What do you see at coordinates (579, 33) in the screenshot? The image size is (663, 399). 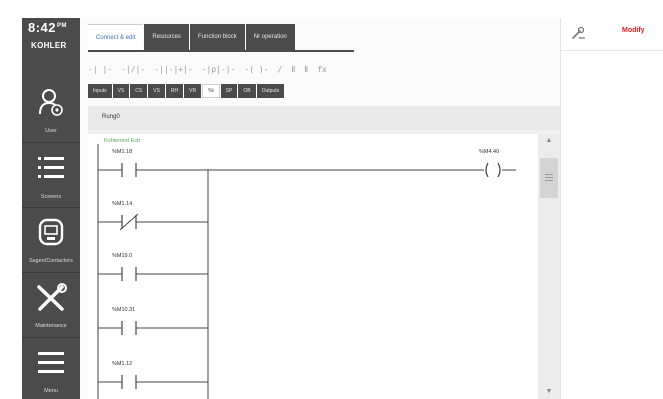 I see `wrench-pen-icon` at bounding box center [579, 33].